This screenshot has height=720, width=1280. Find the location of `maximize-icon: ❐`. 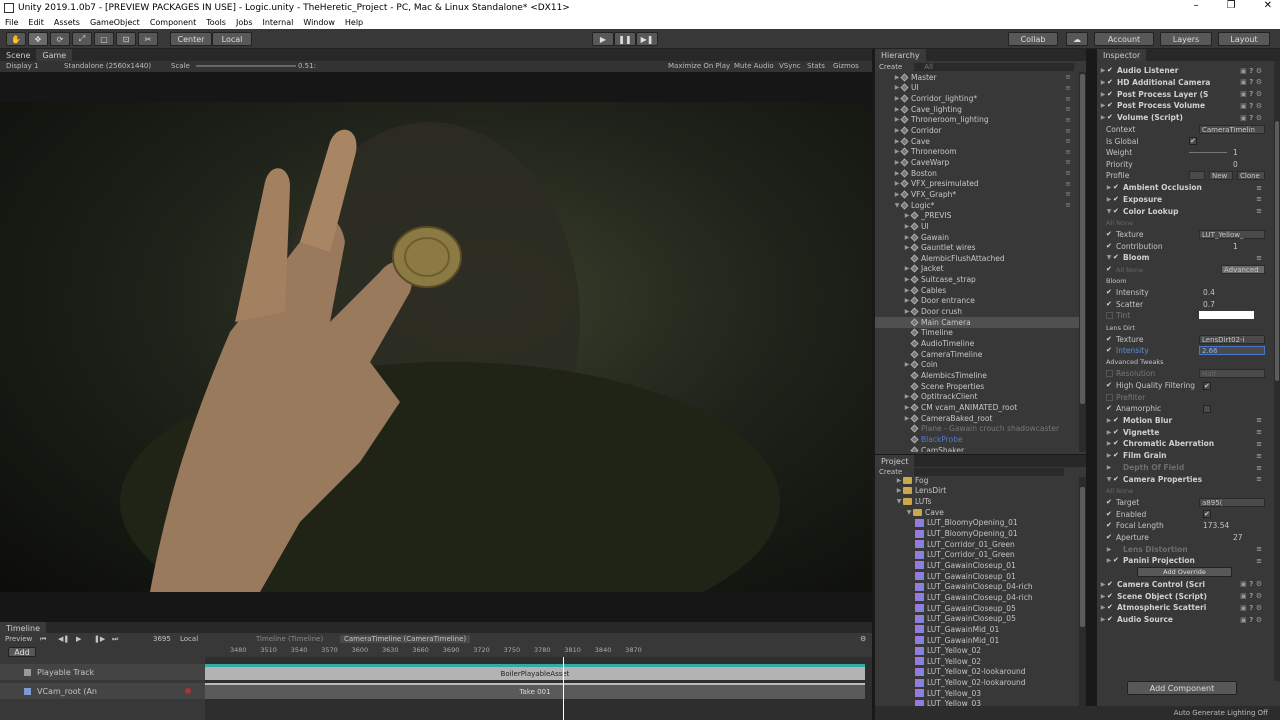

maximize-icon: ❐ is located at coordinates (1231, 5).